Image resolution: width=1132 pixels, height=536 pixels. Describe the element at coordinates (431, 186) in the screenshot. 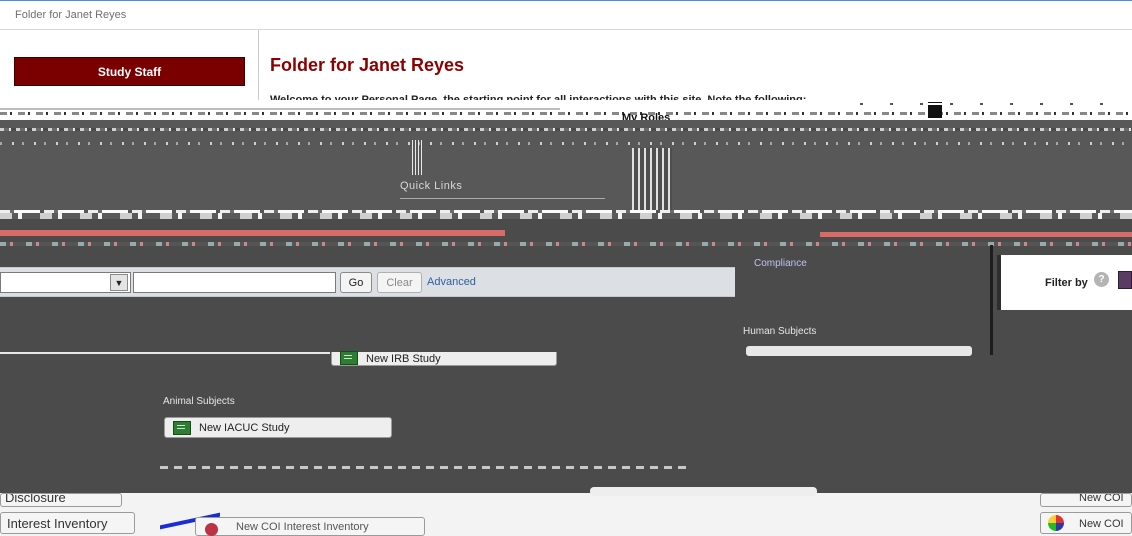

I see `quick-links-heading: Quick Links` at that location.